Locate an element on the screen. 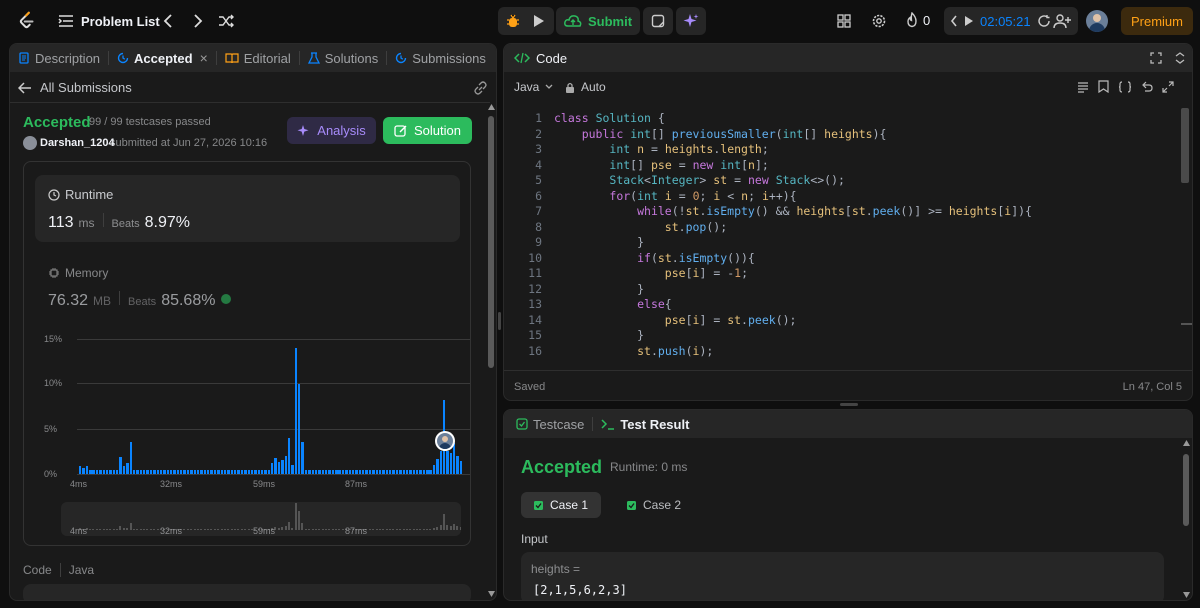  vertical-resize-handle is located at coordinates (499, 321).